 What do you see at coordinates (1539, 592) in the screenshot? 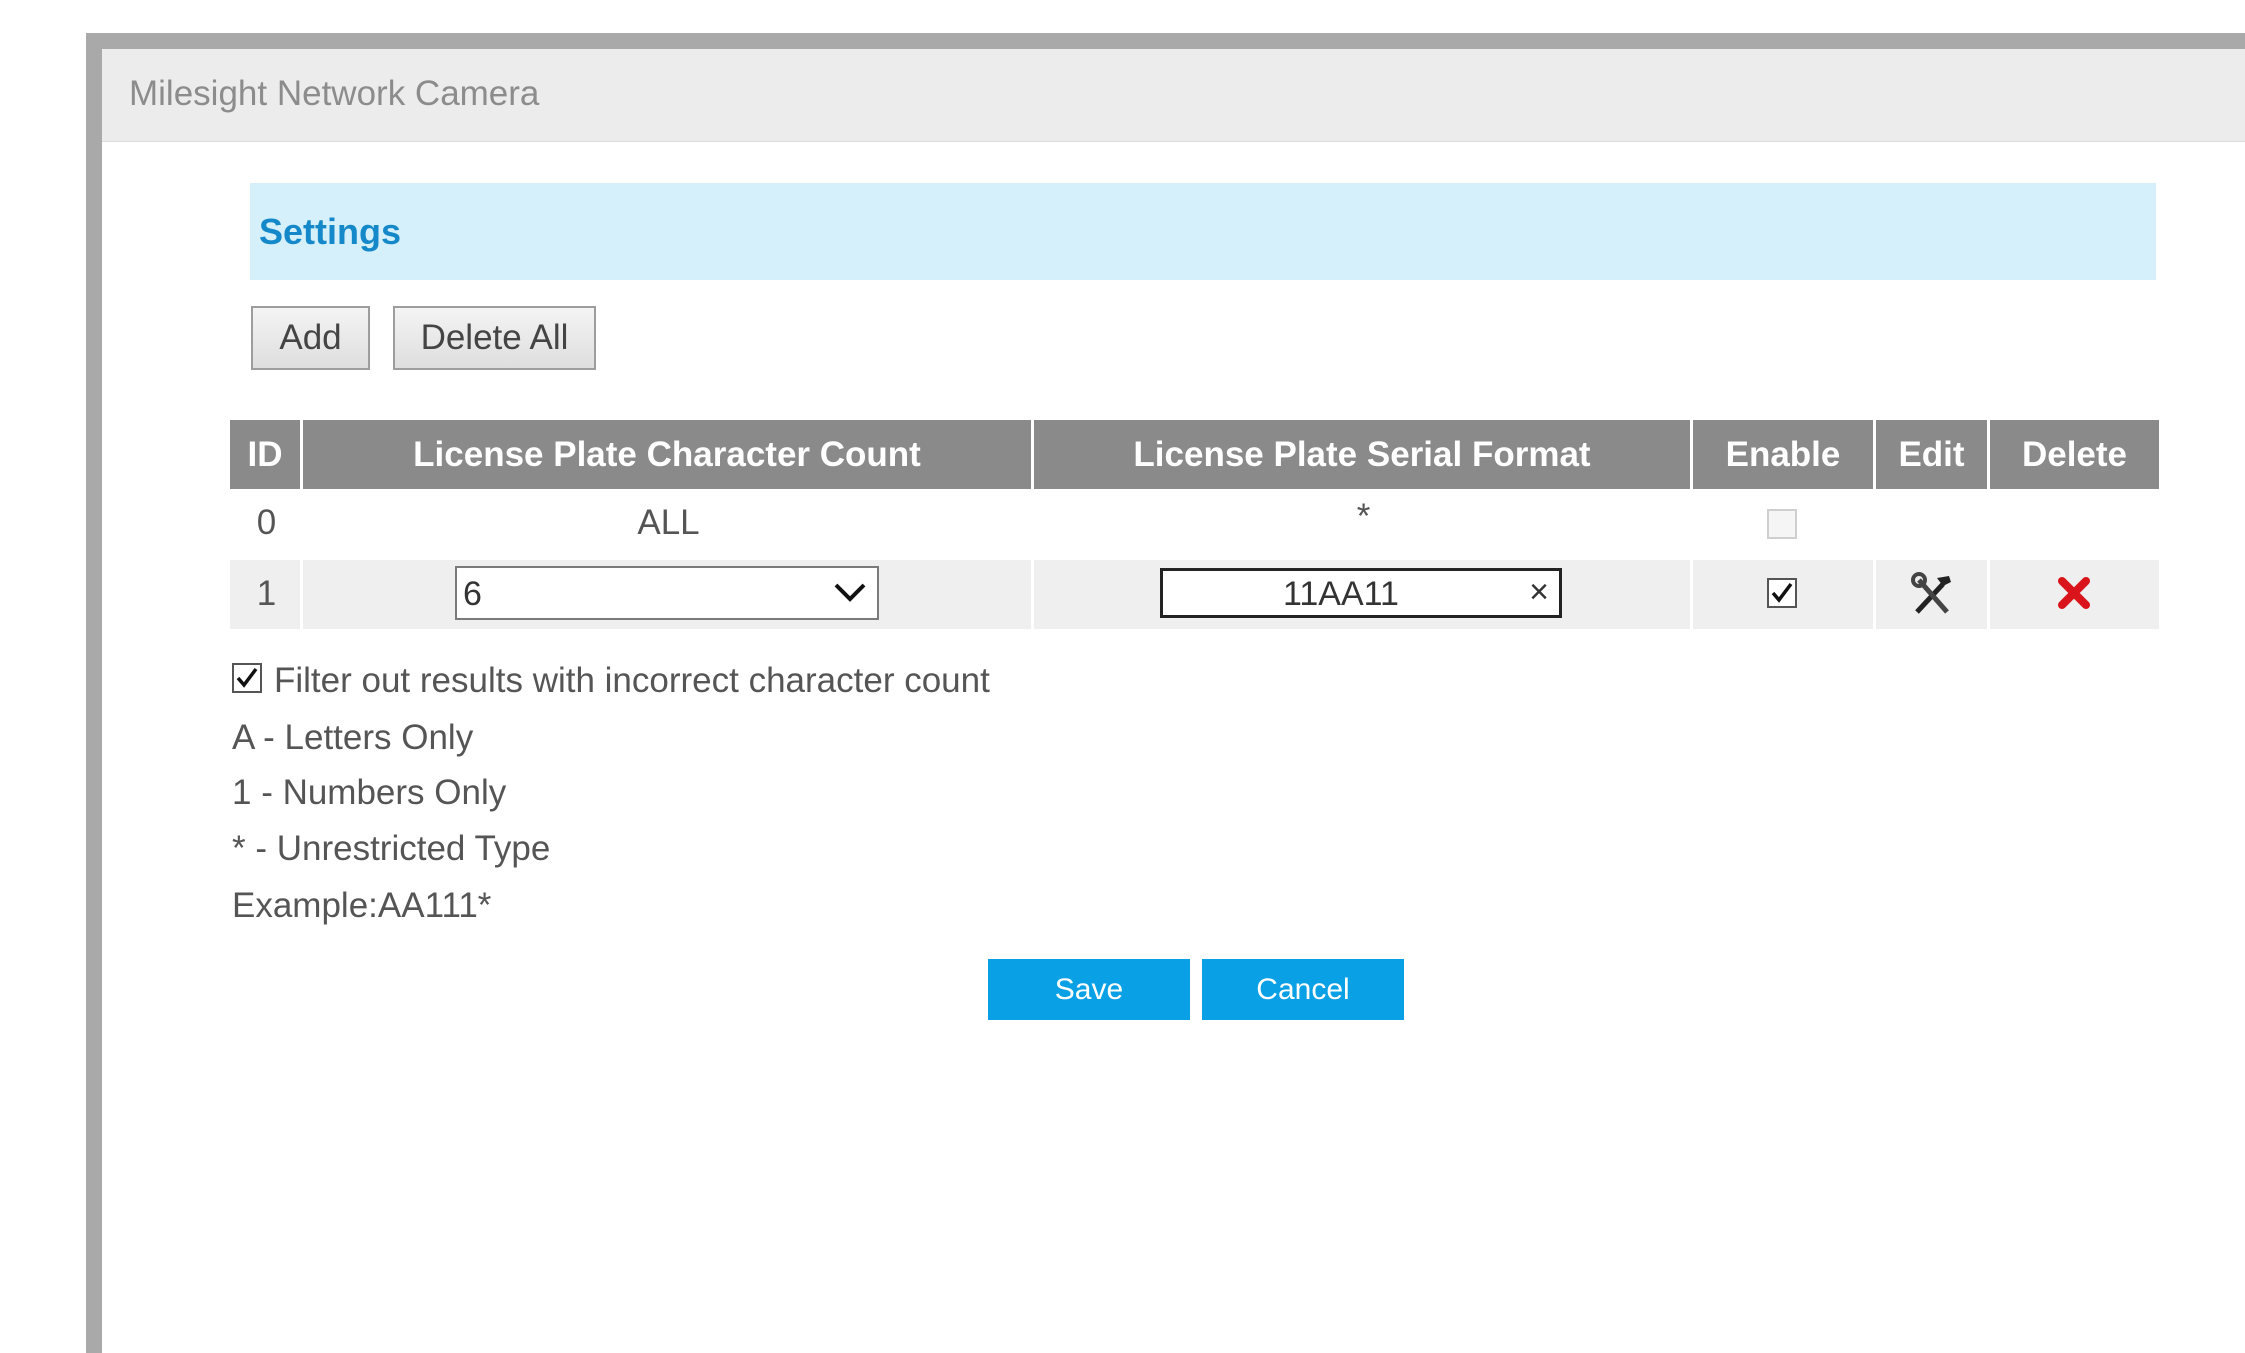
I see `clear-icon: ×` at bounding box center [1539, 592].